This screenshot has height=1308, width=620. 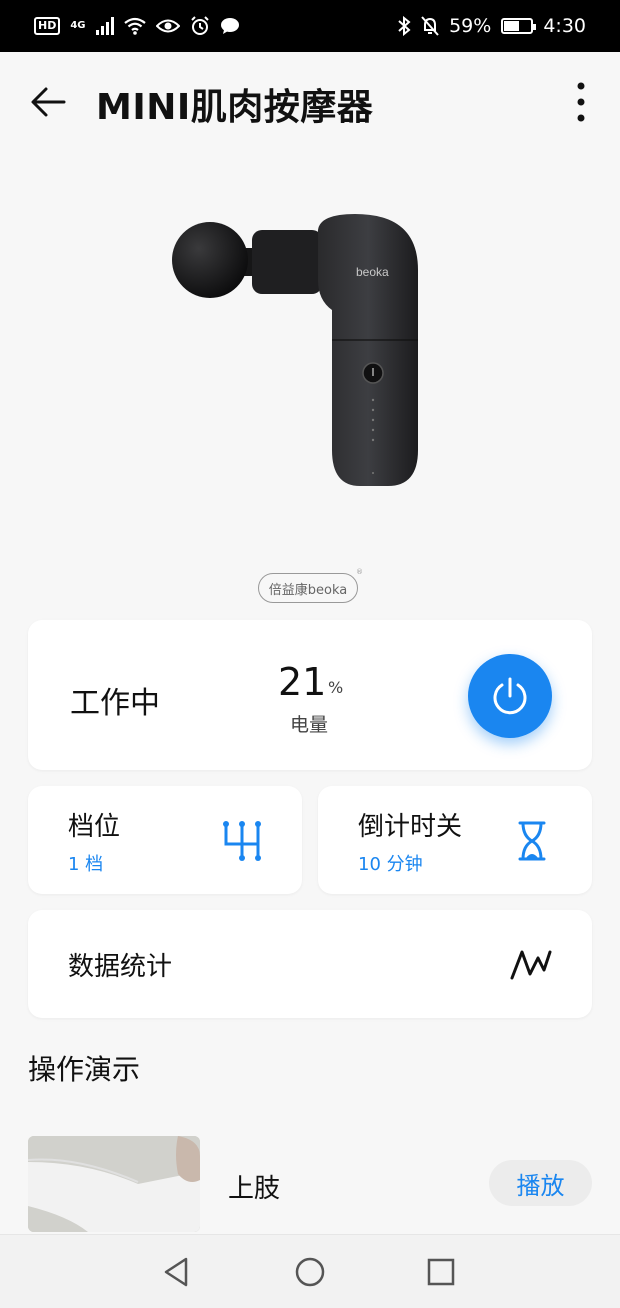 What do you see at coordinates (390, 864) in the screenshot?
I see `timer-value: 10 分钟` at bounding box center [390, 864].